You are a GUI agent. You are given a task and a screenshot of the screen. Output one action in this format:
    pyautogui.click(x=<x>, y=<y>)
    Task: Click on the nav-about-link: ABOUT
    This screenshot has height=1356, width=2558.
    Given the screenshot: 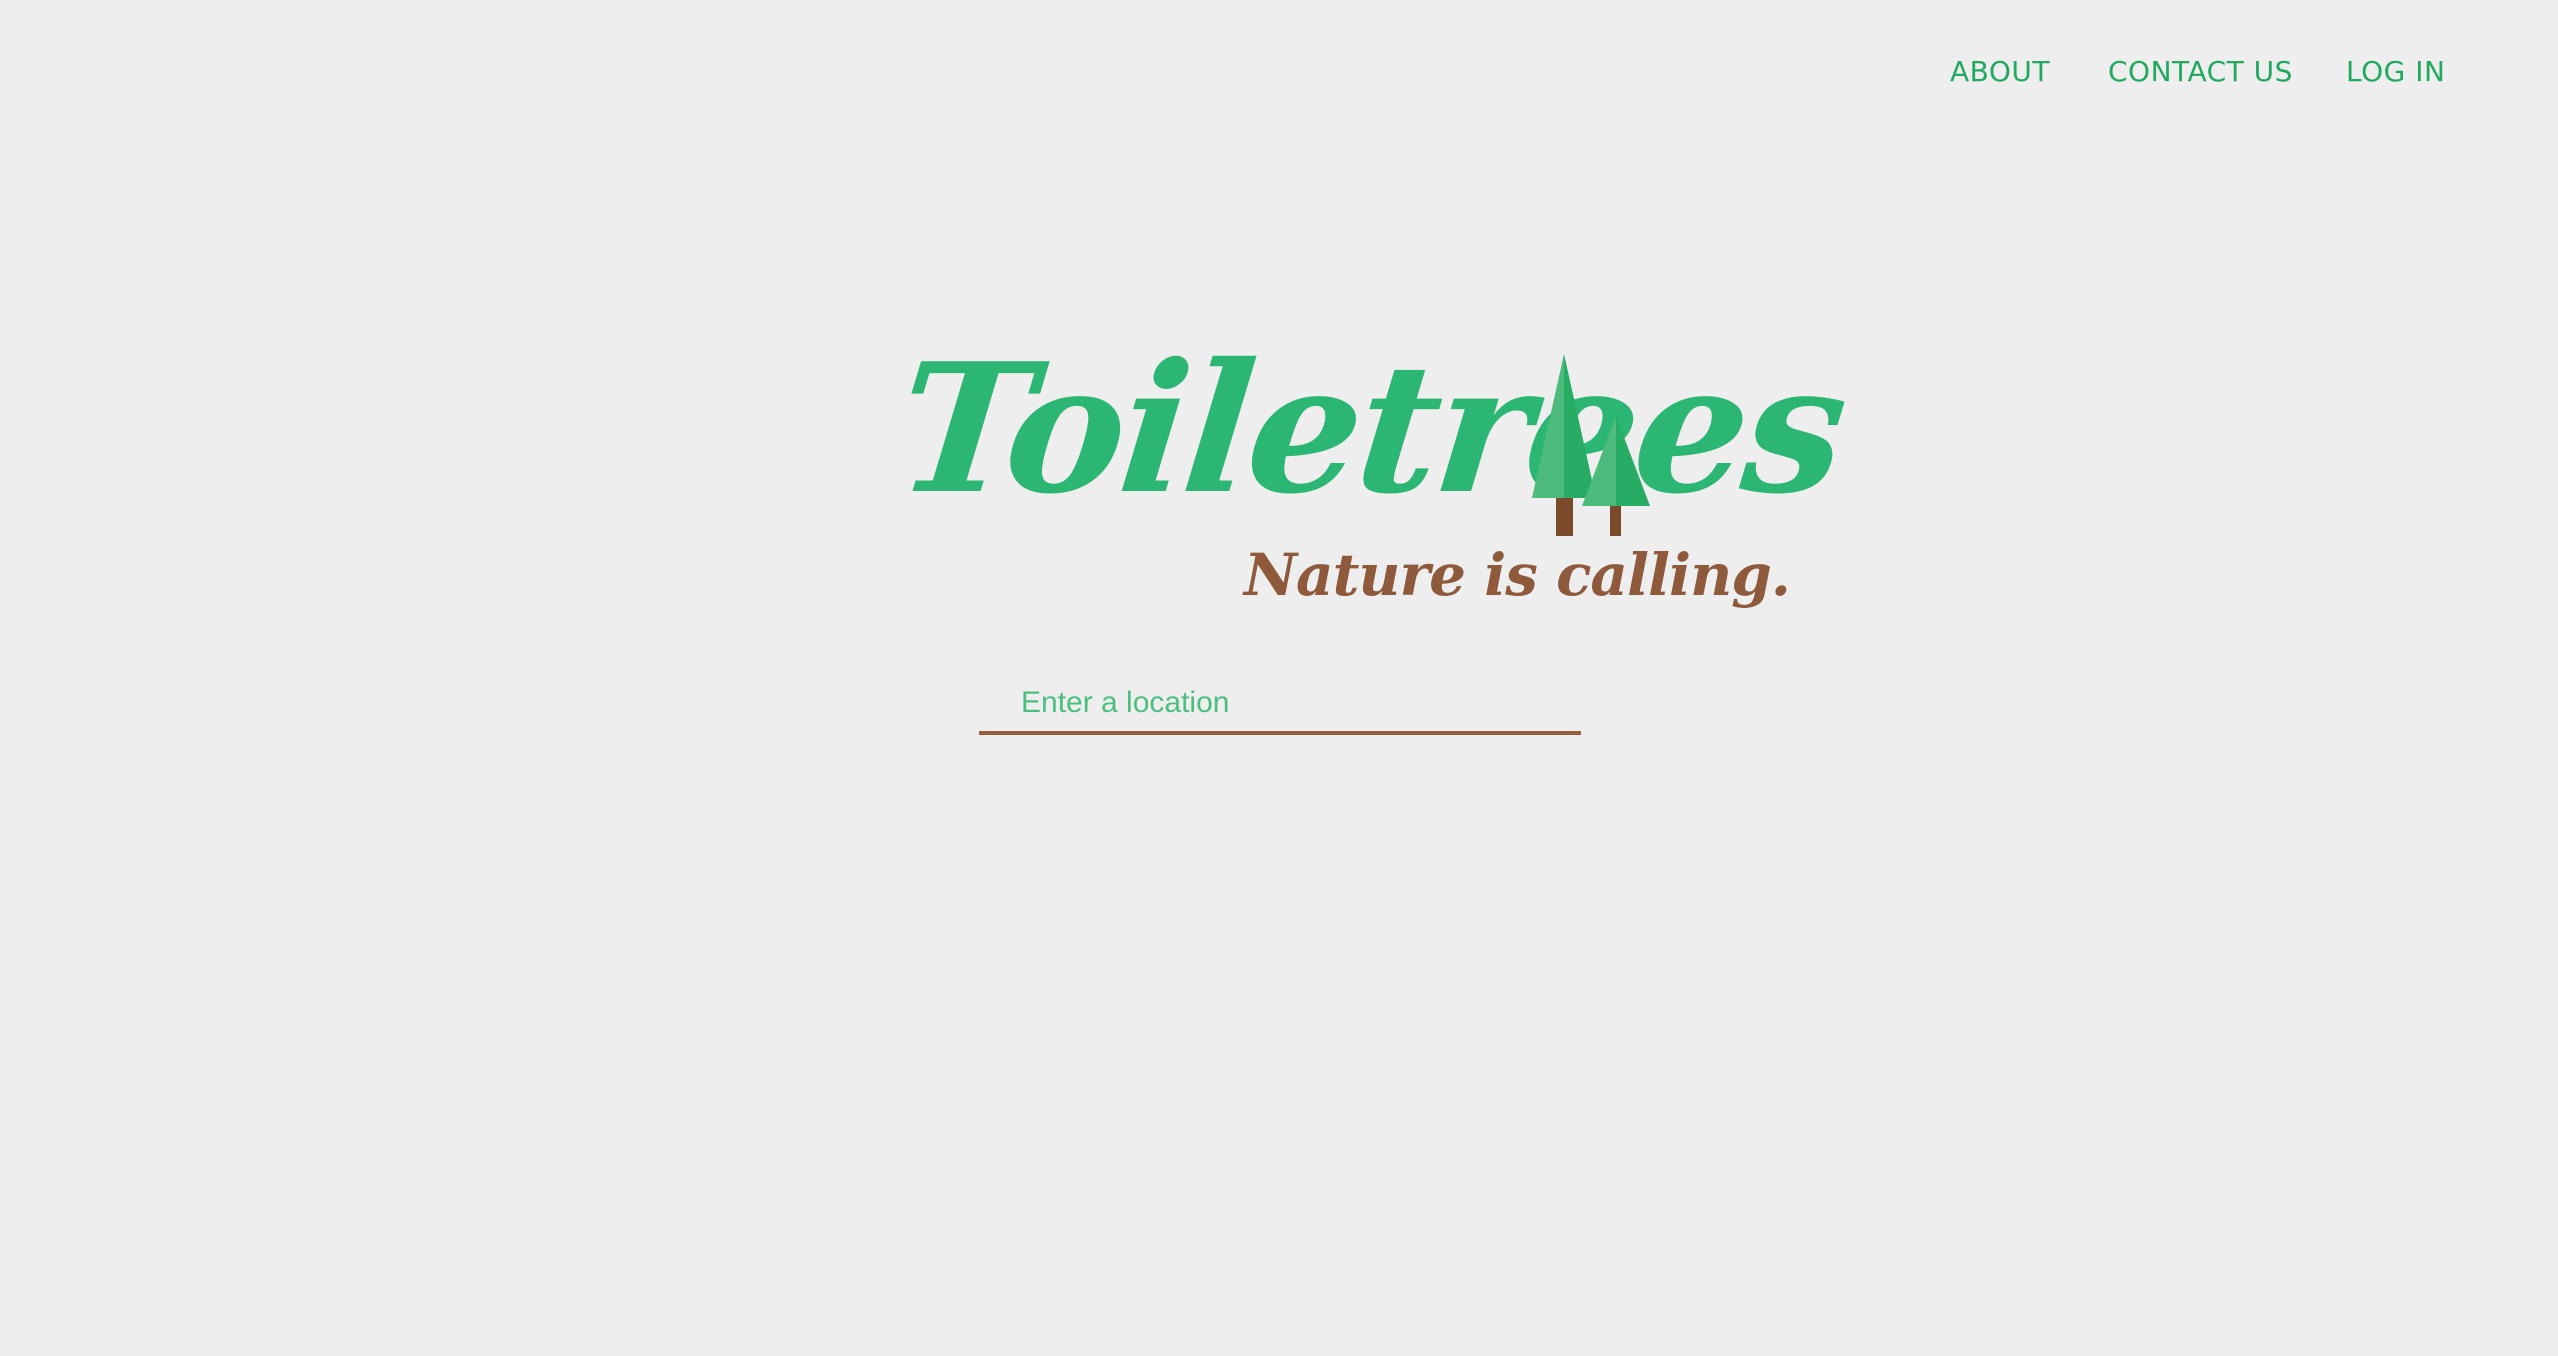 What is the action you would take?
    pyautogui.click(x=2000, y=72)
    